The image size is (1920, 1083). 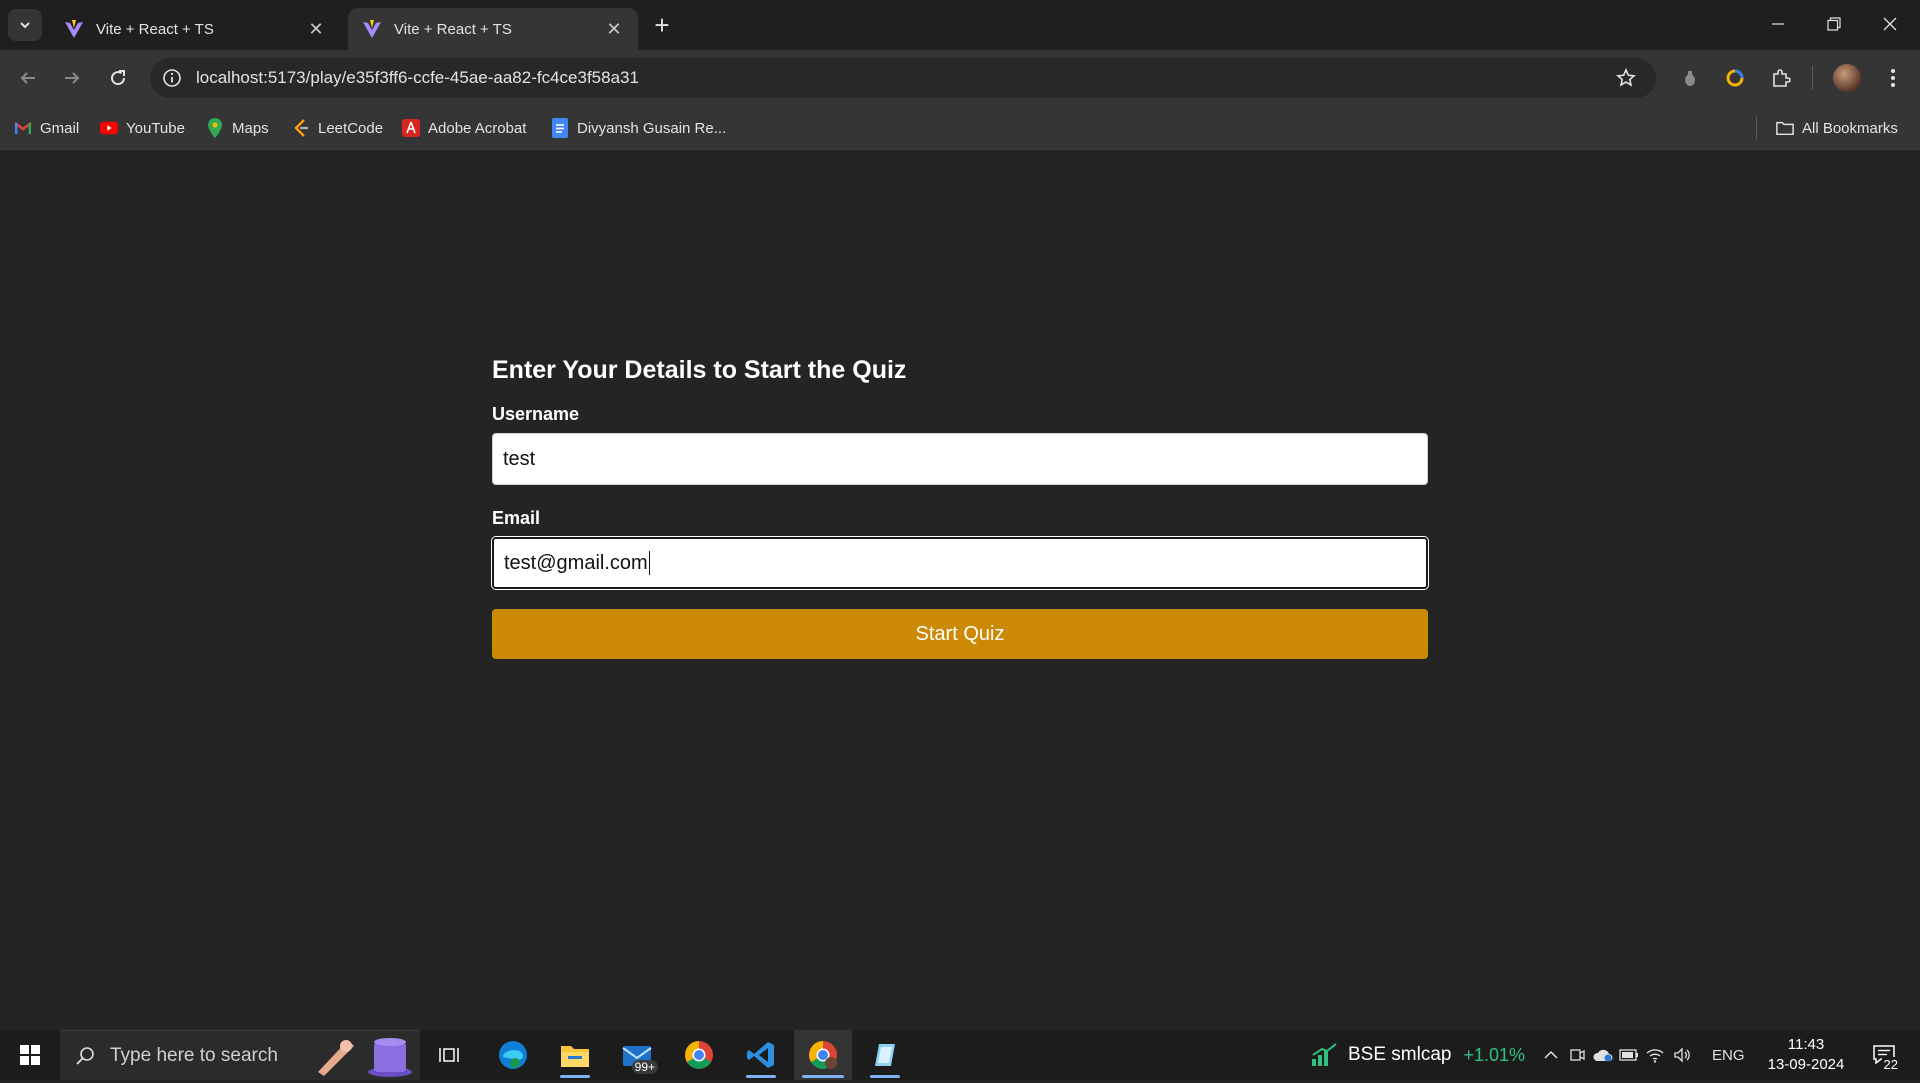 I want to click on taskbar-search-box: Type here to search, so click(x=240, y=1055).